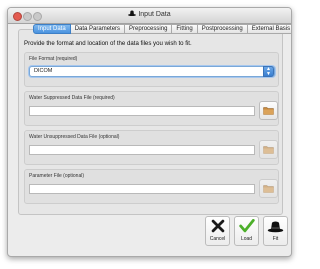 This screenshot has height=269, width=320. Describe the element at coordinates (142, 111) in the screenshot. I see `water-suppressed-input` at that location.